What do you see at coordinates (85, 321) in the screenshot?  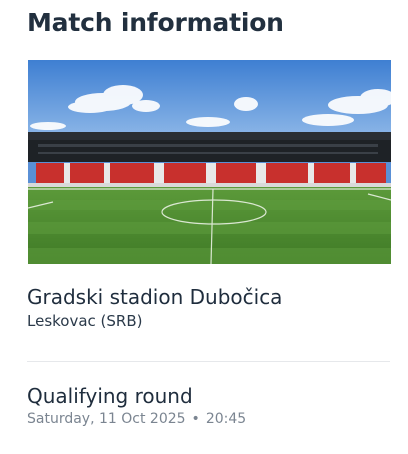 I see `venue-city: Leskovac (SRB)` at bounding box center [85, 321].